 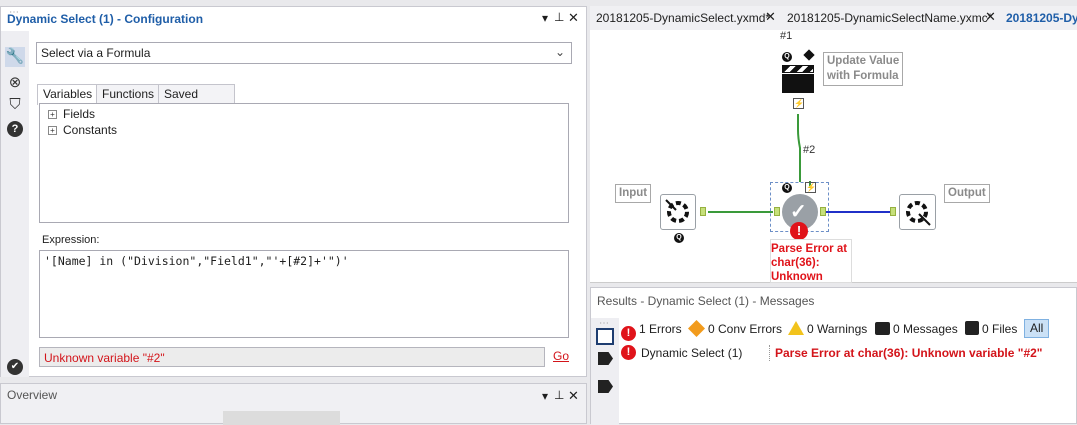 What do you see at coordinates (197, 99) in the screenshot?
I see `tab-saved-expressions: Saved Expressions` at bounding box center [197, 99].